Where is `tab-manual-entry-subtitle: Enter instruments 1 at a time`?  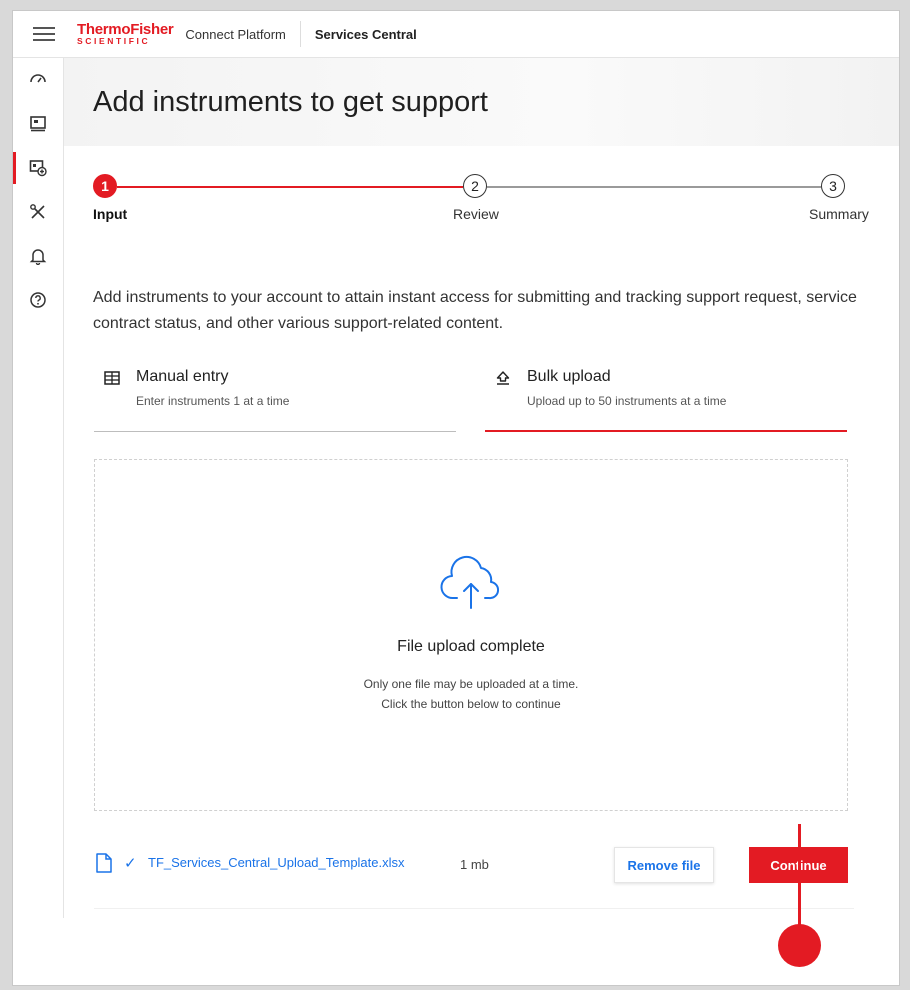
tab-manual-entry-subtitle: Enter instruments 1 at a time is located at coordinates (213, 401).